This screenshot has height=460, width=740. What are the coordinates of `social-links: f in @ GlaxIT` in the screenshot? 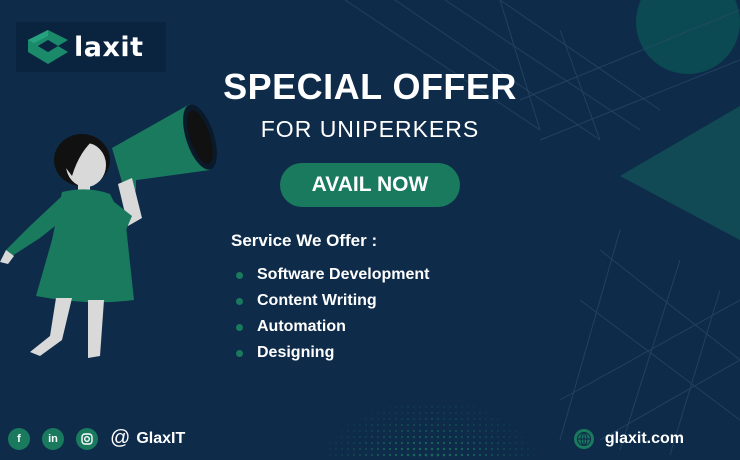 It's located at (96, 438).